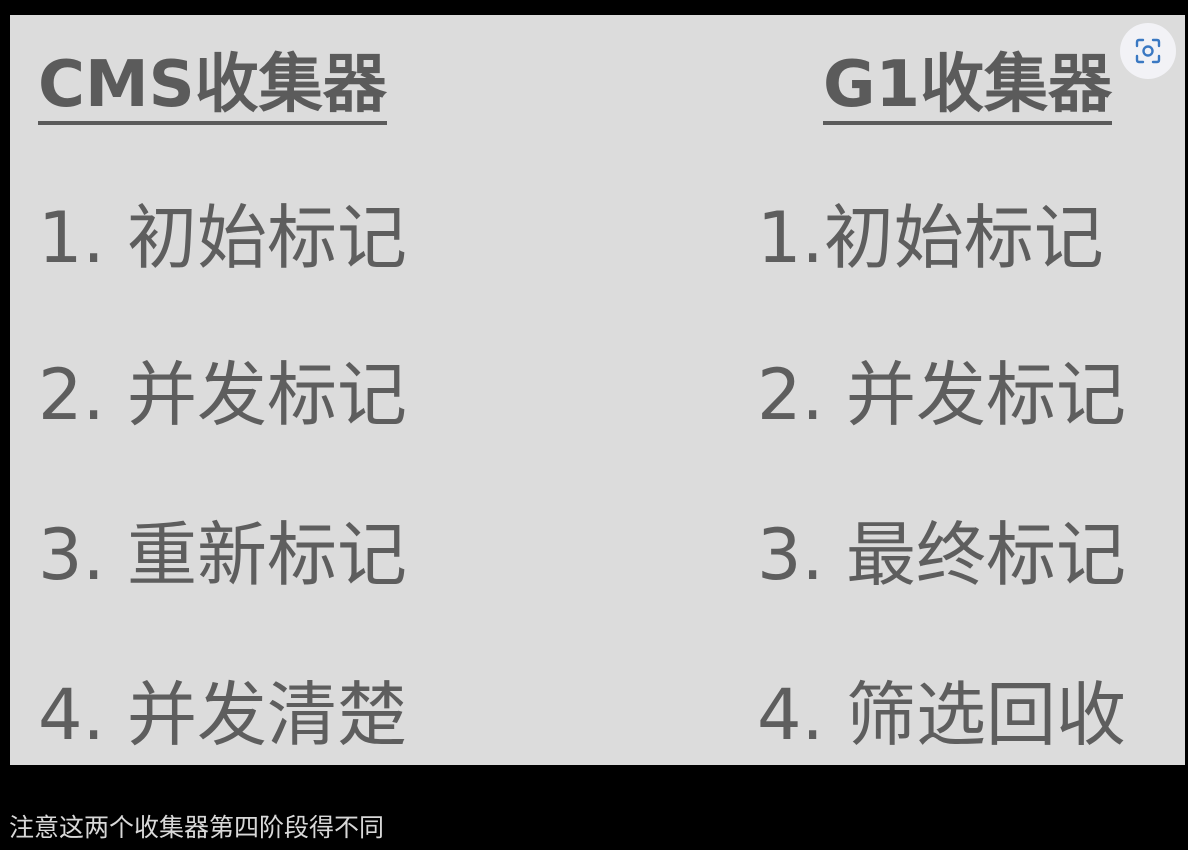 The height and width of the screenshot is (850, 1188). I want to click on g1-step-1: 1.初始标记, so click(930, 238).